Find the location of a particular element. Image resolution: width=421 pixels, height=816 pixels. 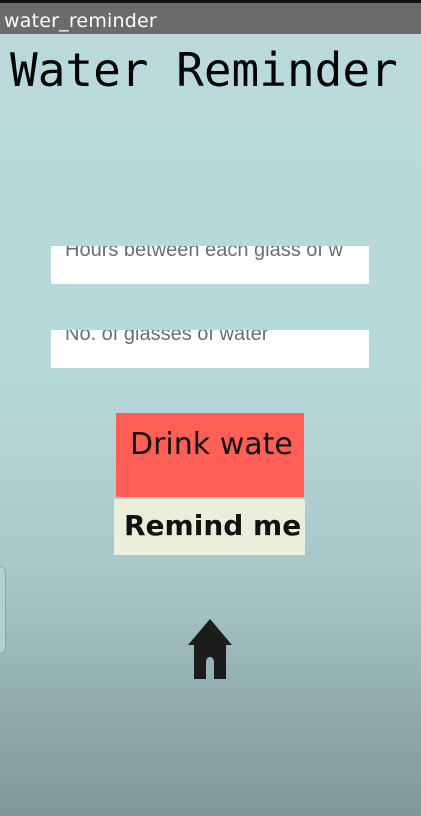

home-button is located at coordinates (210, 649).